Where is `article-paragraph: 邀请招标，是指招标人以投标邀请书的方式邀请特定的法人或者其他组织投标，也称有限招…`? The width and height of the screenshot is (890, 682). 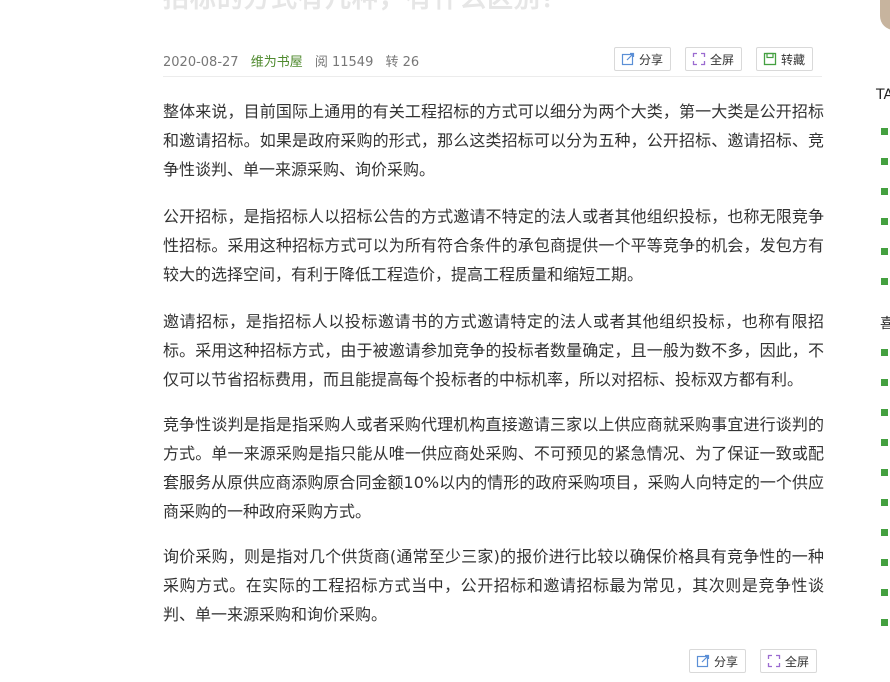
article-paragraph: 邀请招标，是指招标人以投标邀请书的方式邀请特定的法人或者其他组织投标，也称有限招… is located at coordinates (493, 350).